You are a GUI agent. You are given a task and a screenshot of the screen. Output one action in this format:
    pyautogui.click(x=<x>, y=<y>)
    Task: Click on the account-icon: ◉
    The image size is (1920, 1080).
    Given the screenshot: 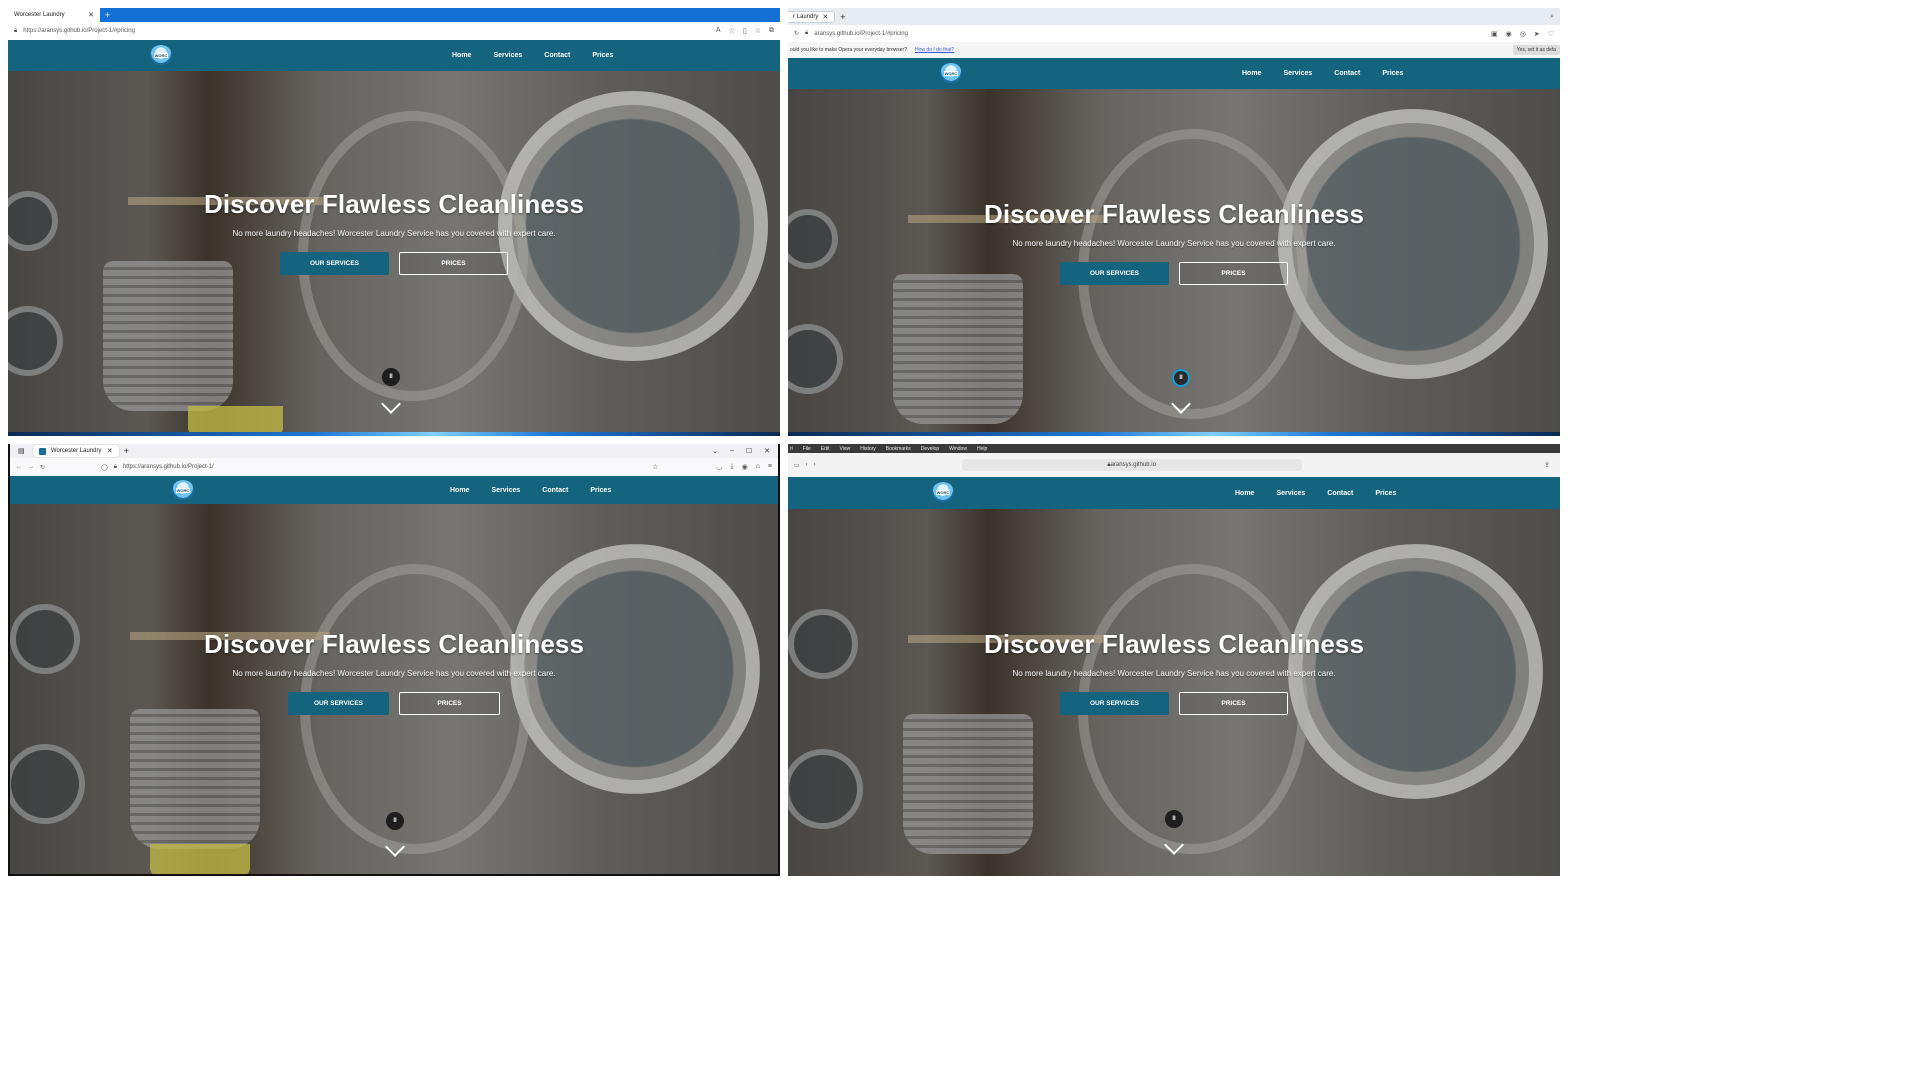 What is the action you would take?
    pyautogui.click(x=745, y=467)
    